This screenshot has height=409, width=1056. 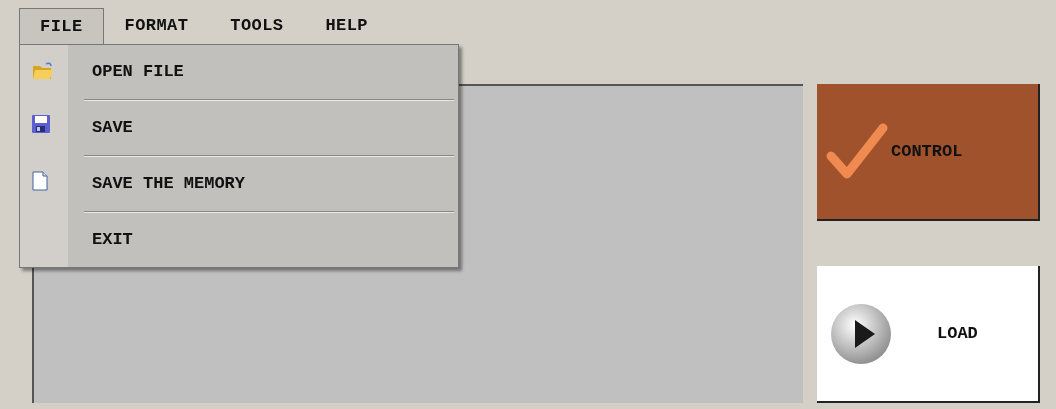 I want to click on menu-item: FILE, so click(x=61, y=26).